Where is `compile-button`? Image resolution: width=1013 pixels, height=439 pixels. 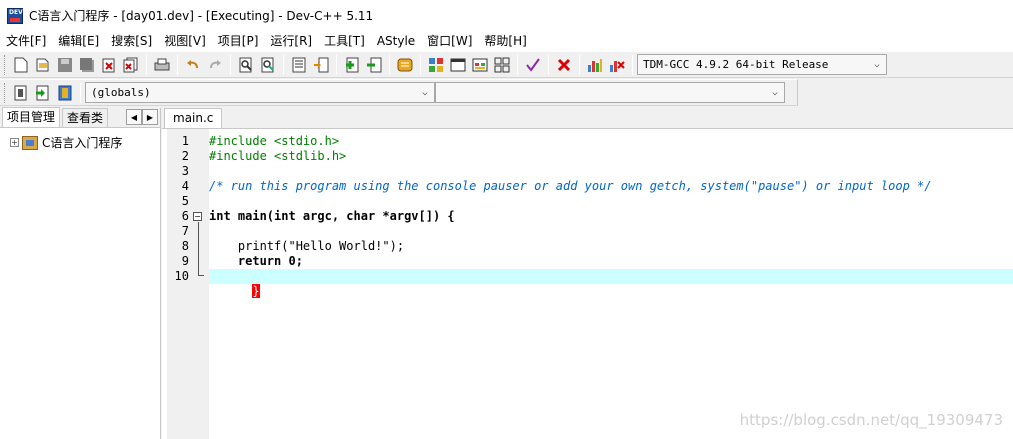
compile-button is located at coordinates (436, 65).